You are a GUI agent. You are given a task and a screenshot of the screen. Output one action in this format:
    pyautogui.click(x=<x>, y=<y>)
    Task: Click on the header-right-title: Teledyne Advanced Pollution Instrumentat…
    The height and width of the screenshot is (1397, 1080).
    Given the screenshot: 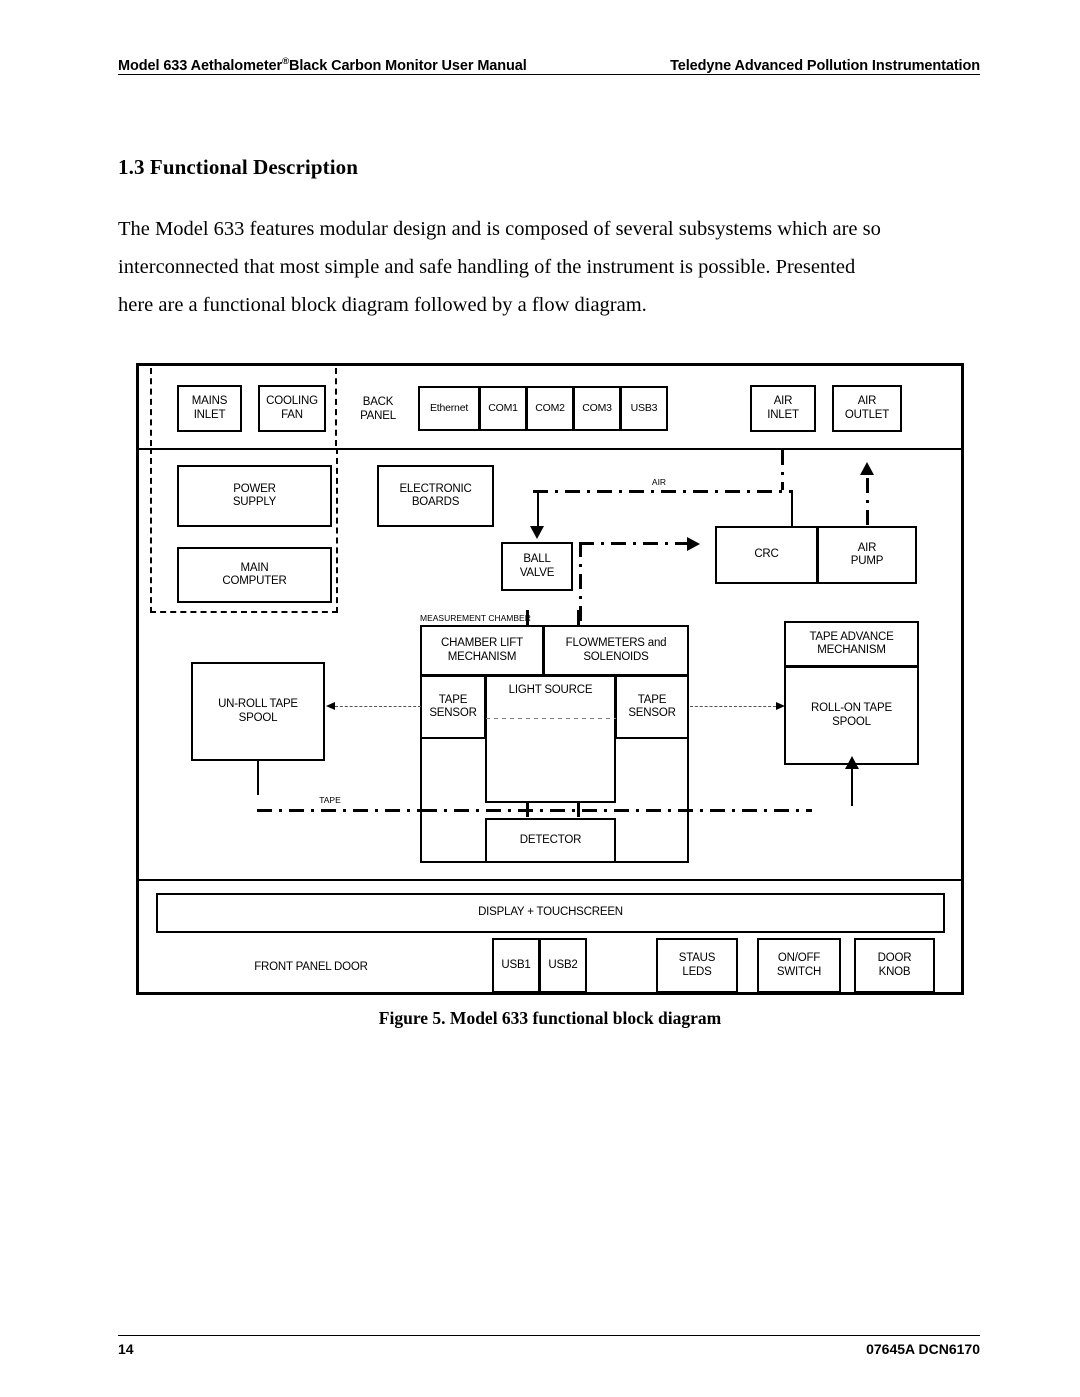 What is the action you would take?
    pyautogui.click(x=825, y=66)
    